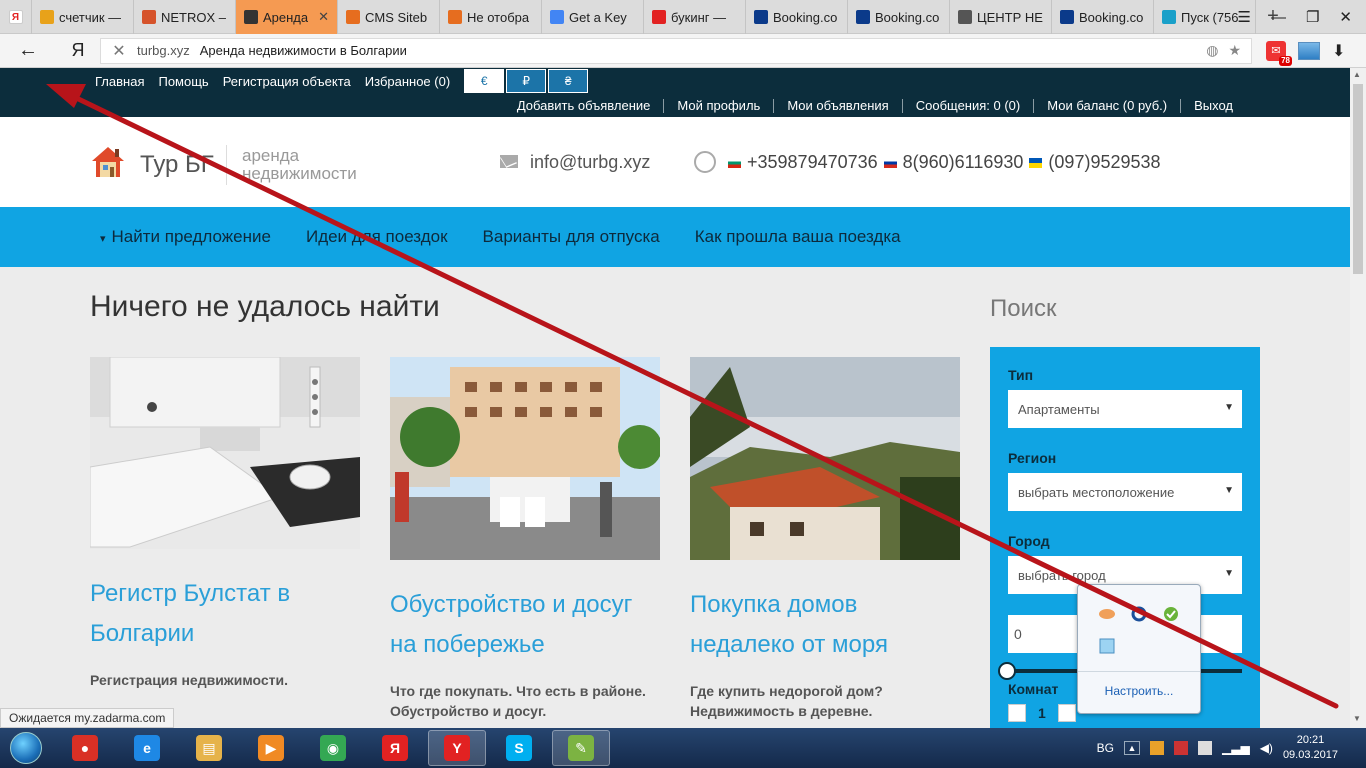  I want to click on house-logo-icon, so click(108, 162).